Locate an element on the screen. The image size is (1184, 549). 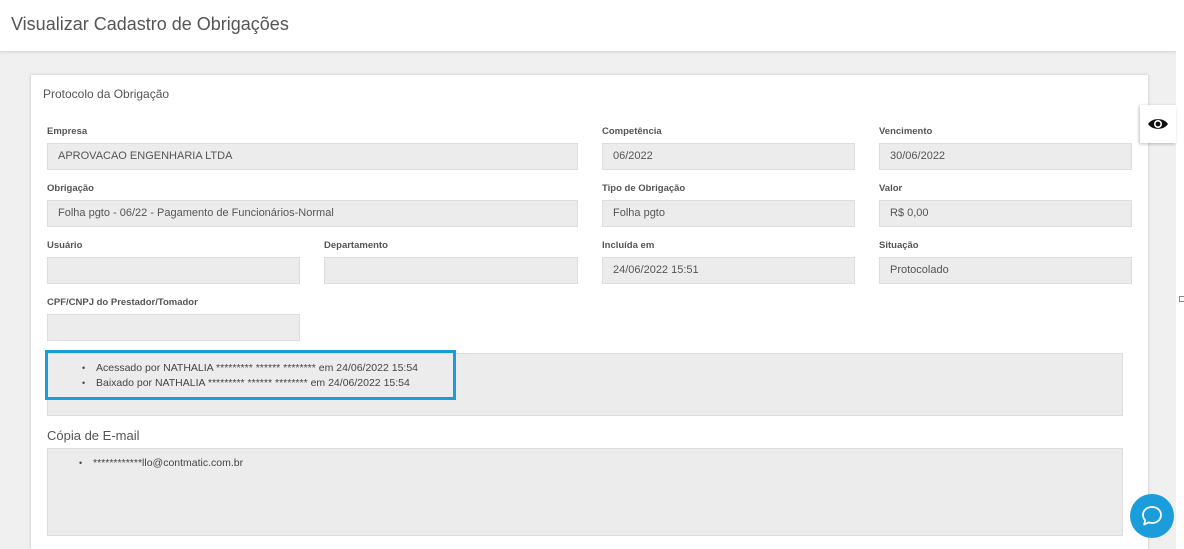
page-header: Visualizar Cadastro de Obrigações is located at coordinates (588, 26).